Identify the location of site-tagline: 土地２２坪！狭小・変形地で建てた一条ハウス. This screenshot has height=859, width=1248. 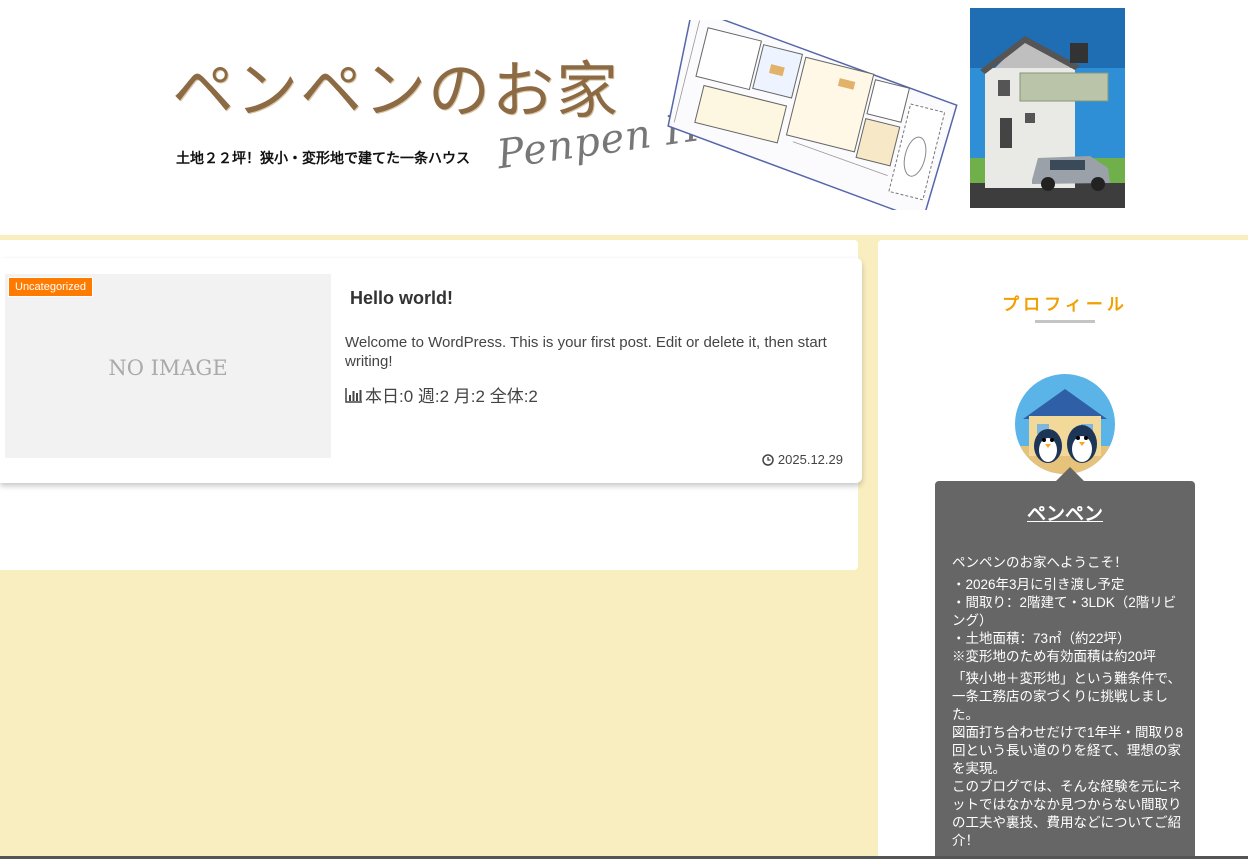
(323, 158).